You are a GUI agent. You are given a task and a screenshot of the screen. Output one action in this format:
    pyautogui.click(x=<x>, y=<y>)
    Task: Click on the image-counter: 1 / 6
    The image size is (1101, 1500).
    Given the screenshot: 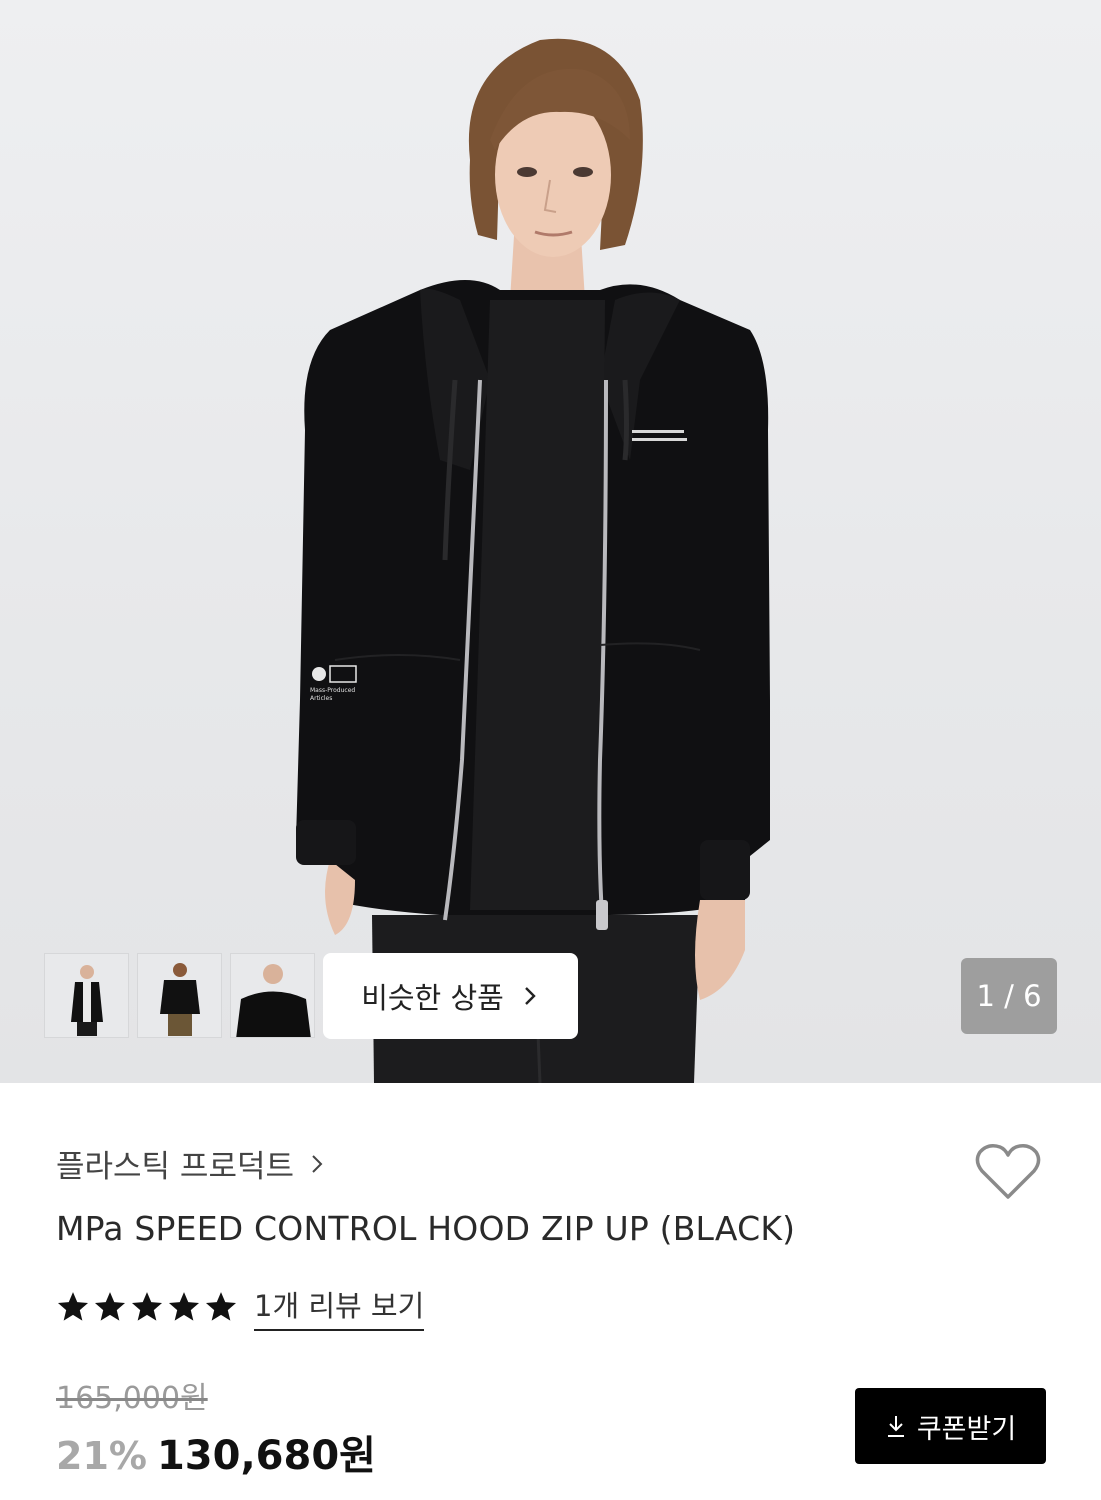 What is the action you would take?
    pyautogui.click(x=1009, y=996)
    